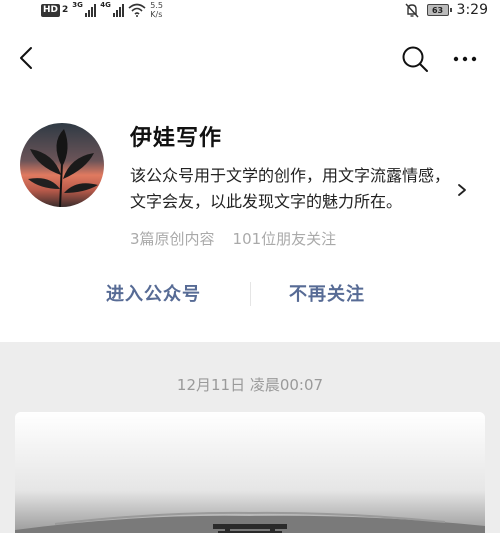 This screenshot has width=500, height=533. Describe the element at coordinates (462, 190) in the screenshot. I see `chevron-right-icon` at that location.